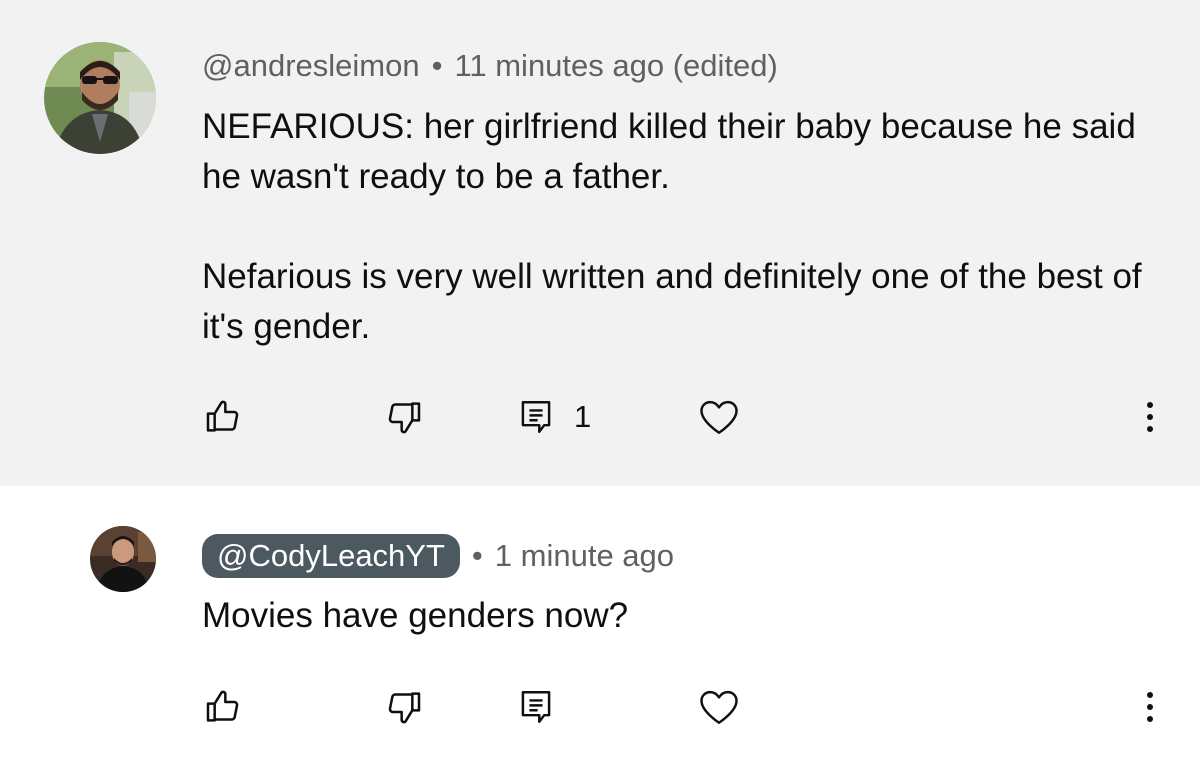 This screenshot has height=759, width=1200. What do you see at coordinates (616, 65) in the screenshot?
I see `comment-timestamp: 11 minutes ago (edited)` at bounding box center [616, 65].